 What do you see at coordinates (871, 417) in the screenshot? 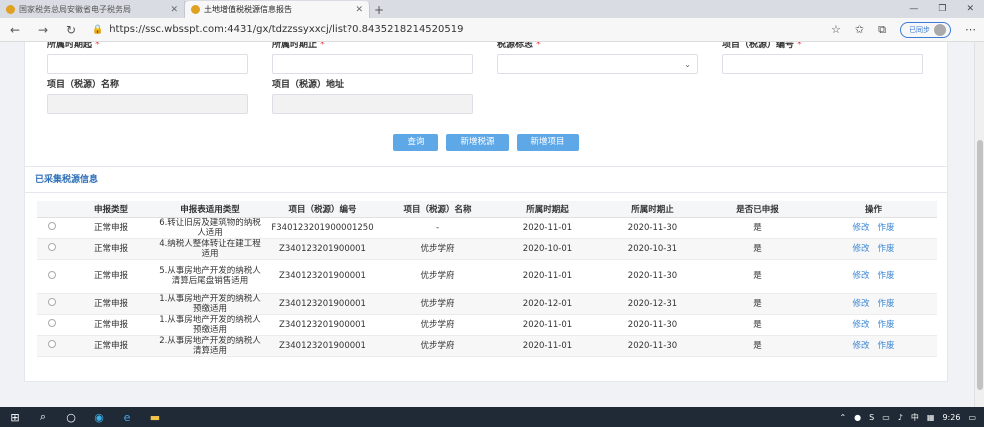
I see `tray-s-label: S` at bounding box center [871, 417].